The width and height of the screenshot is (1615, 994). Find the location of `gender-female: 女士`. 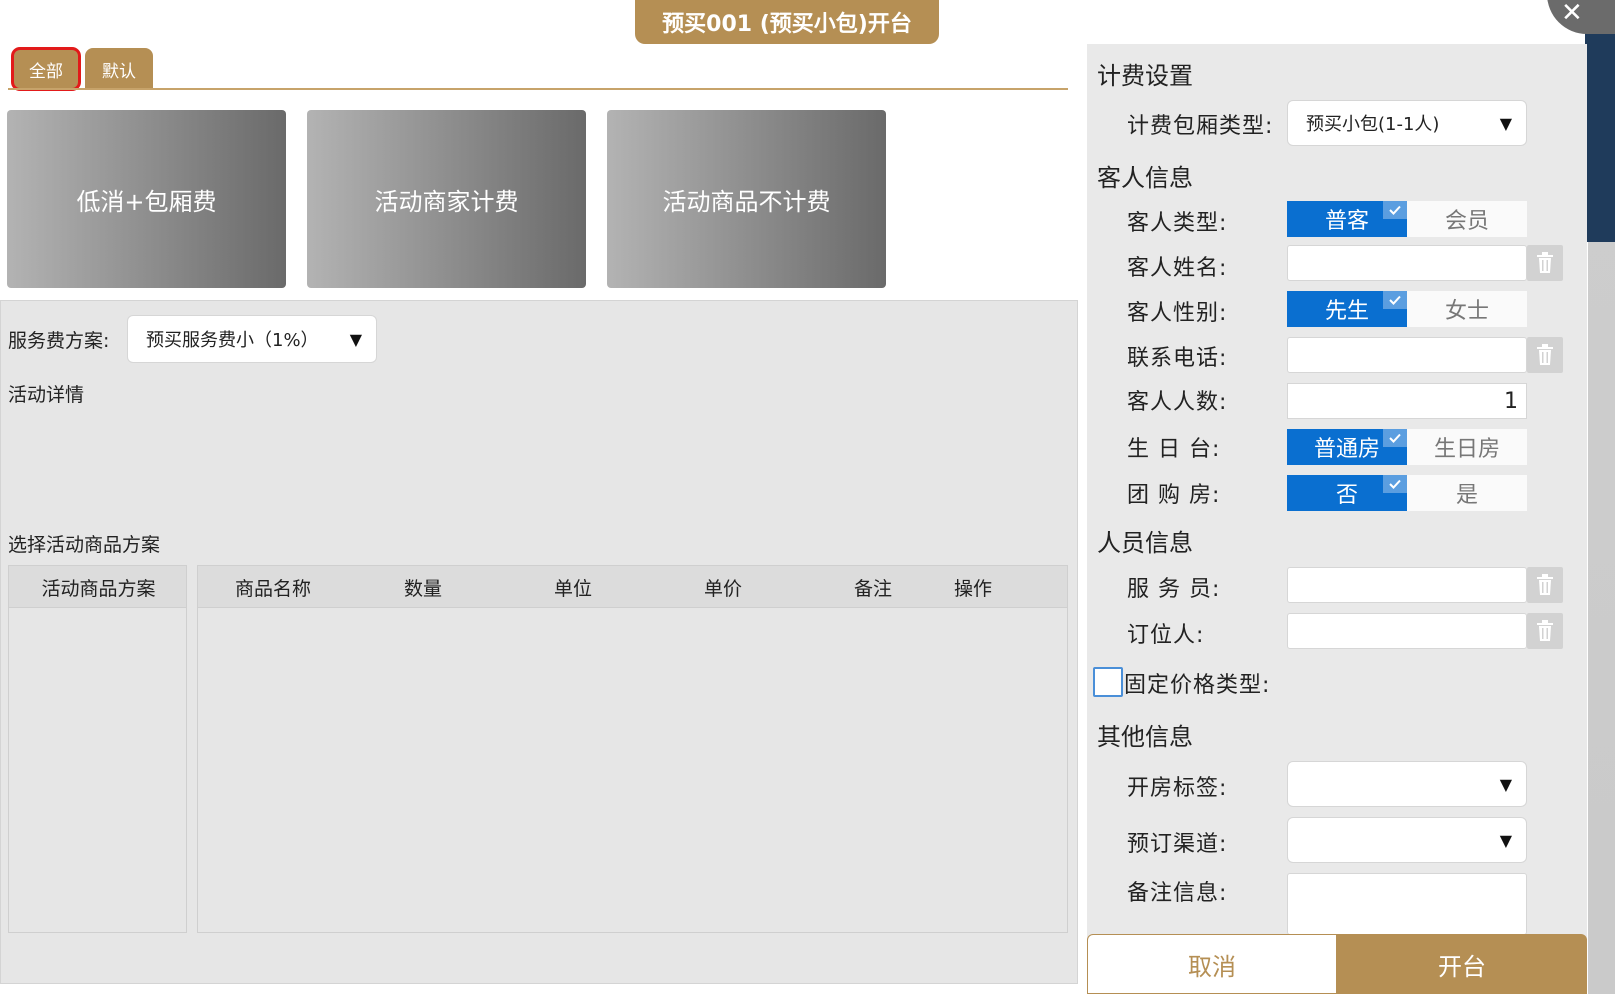

gender-female: 女士 is located at coordinates (1467, 309).